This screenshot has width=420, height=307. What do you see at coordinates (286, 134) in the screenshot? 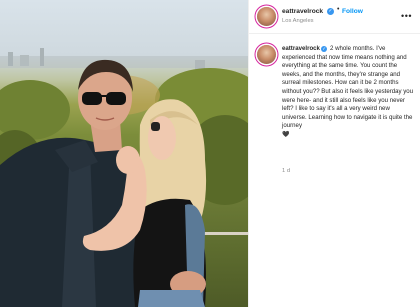
I see `black-heart-emoji: 🖤` at bounding box center [286, 134].